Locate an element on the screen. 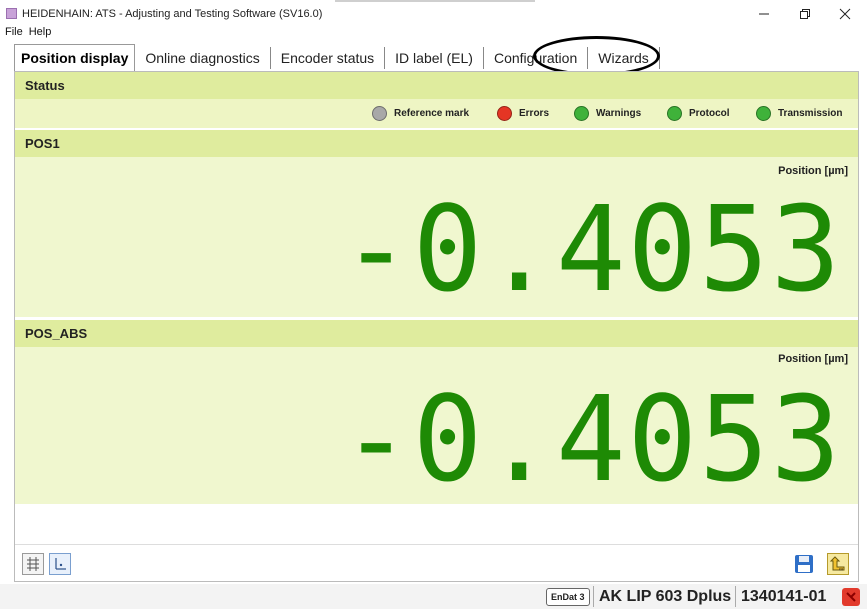 Image resolution: width=867 pixels, height=609 pixels. export-icon: ∞ is located at coordinates (838, 564).